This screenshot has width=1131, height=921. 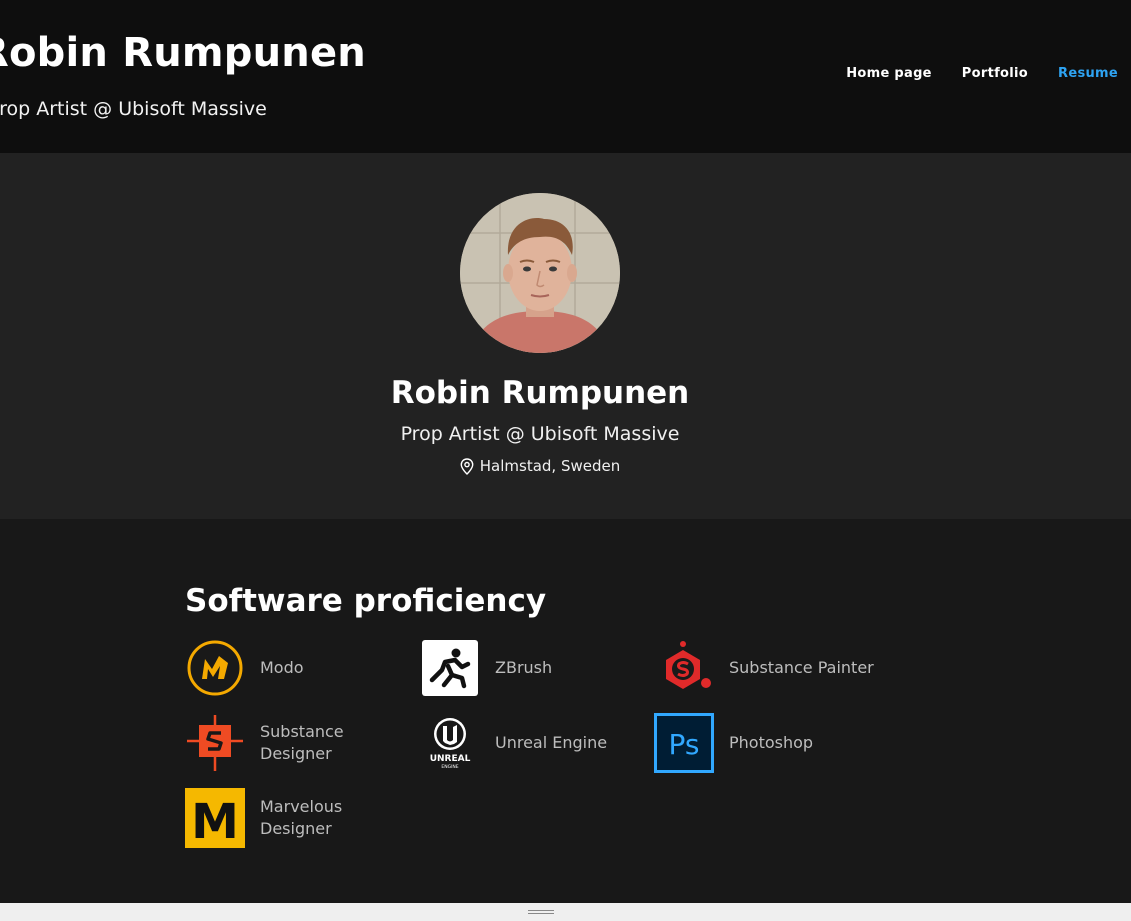 What do you see at coordinates (551, 742) in the screenshot?
I see `skill-name: Unreal Engine` at bounding box center [551, 742].